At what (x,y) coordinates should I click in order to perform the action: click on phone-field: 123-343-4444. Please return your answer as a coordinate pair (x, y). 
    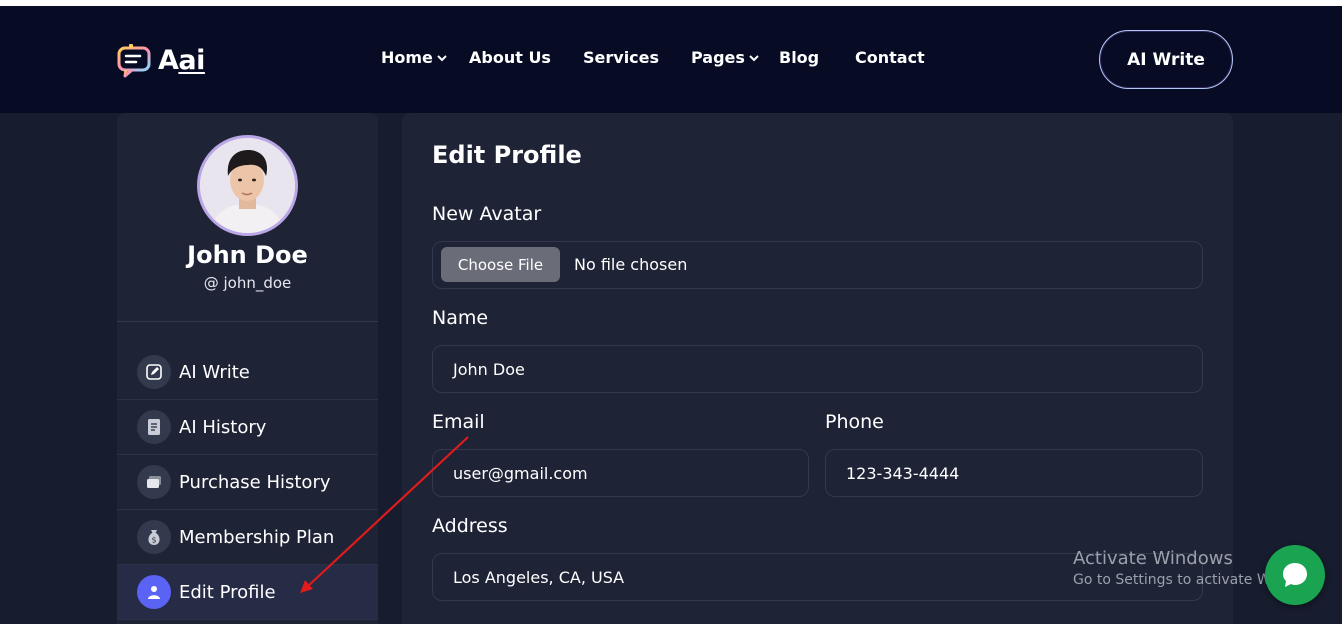
    Looking at the image, I should click on (1014, 473).